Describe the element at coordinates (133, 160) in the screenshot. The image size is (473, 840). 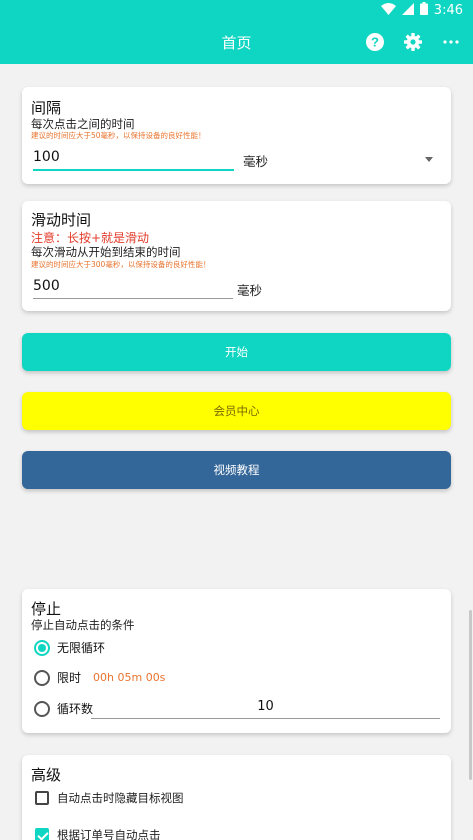
I see `interval-input: 100` at that location.